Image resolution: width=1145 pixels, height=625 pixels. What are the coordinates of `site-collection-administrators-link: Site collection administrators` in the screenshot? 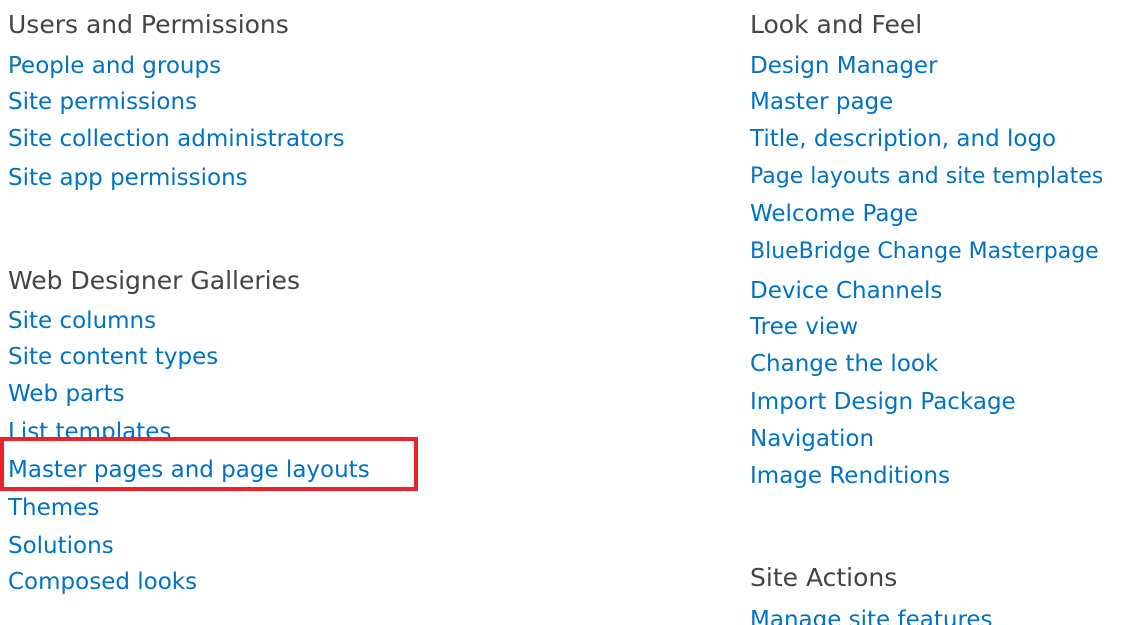 It's located at (176, 139).